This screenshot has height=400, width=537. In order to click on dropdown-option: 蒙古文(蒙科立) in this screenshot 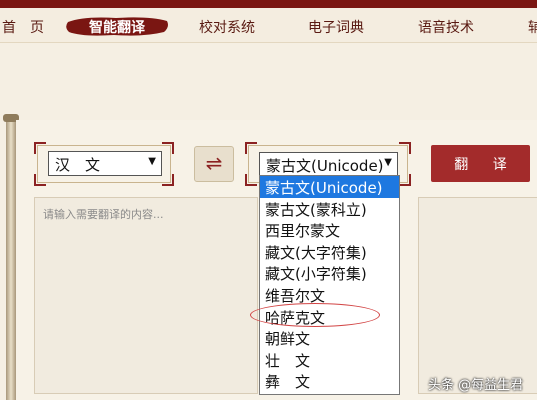, I will do `click(329, 209)`.